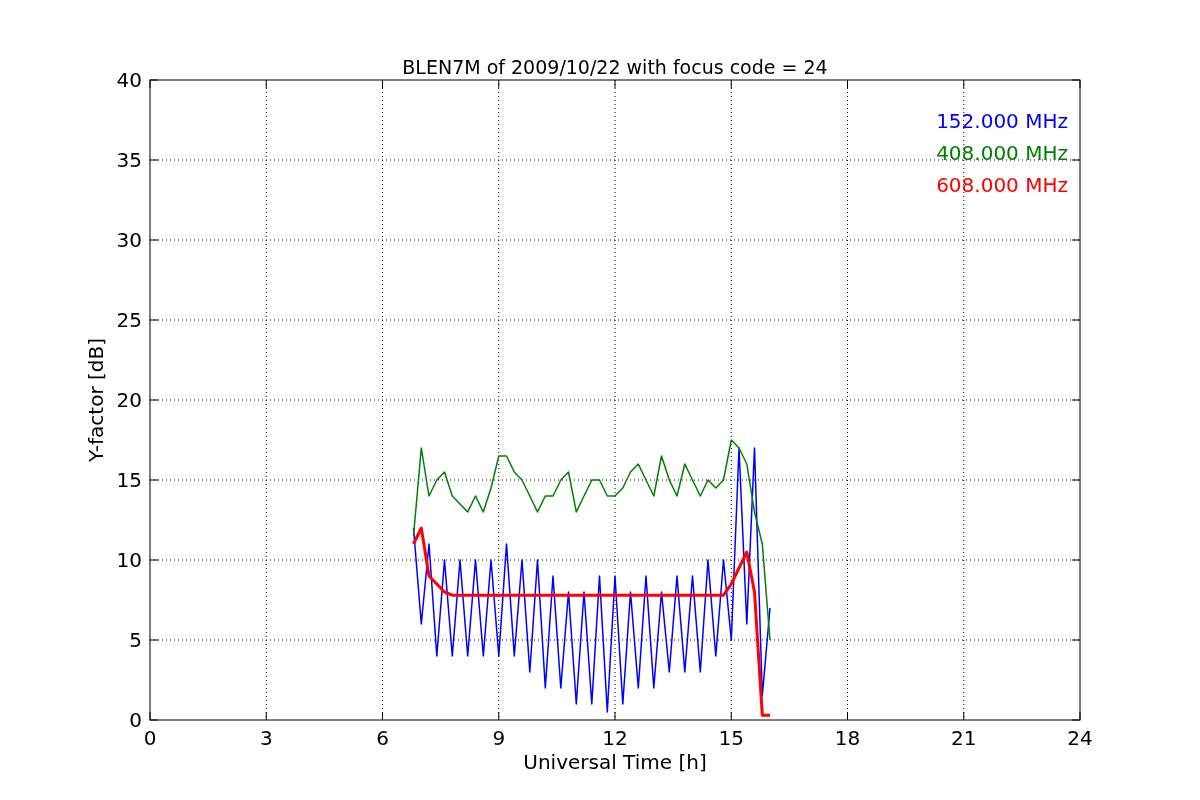 Image resolution: width=1200 pixels, height=800 pixels. What do you see at coordinates (129, 160) in the screenshot?
I see `tick-label: 35` at bounding box center [129, 160].